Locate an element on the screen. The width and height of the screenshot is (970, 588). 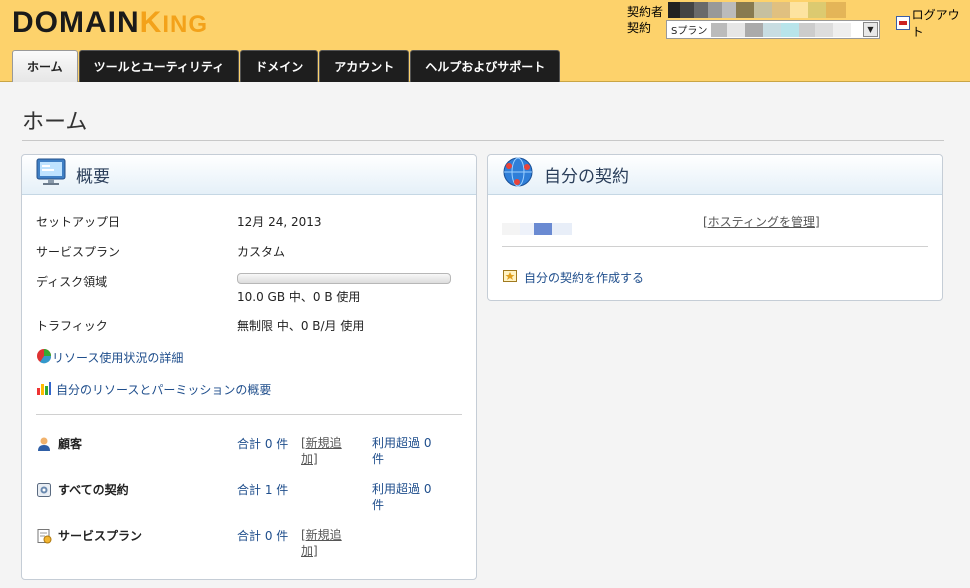
subscriptions-total-link: 合計 1 件 is located at coordinates (262, 489).